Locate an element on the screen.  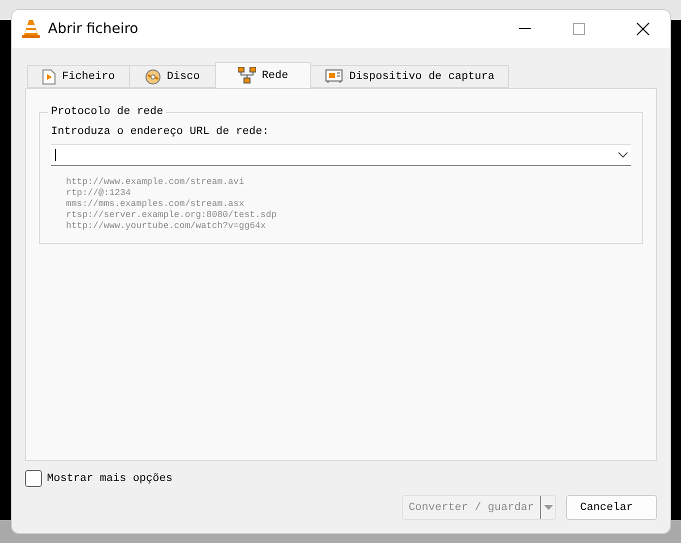
url-combo-box is located at coordinates (341, 155).